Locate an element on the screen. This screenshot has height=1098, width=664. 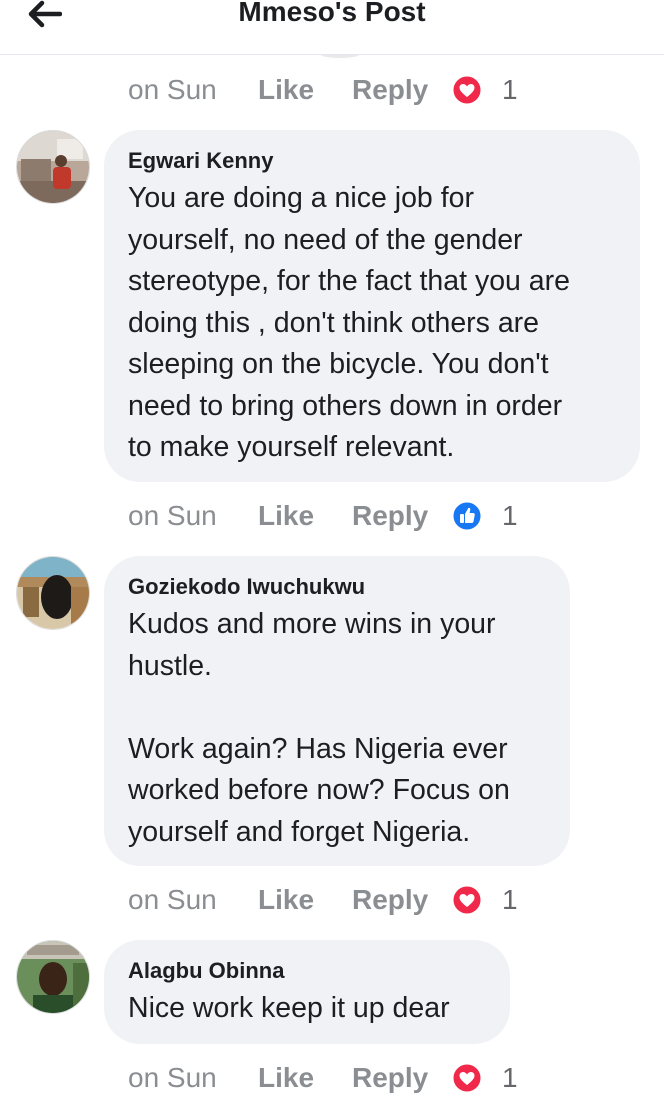
comment-actions-previous: on Sun Like Reply 1 is located at coordinates (323, 90).